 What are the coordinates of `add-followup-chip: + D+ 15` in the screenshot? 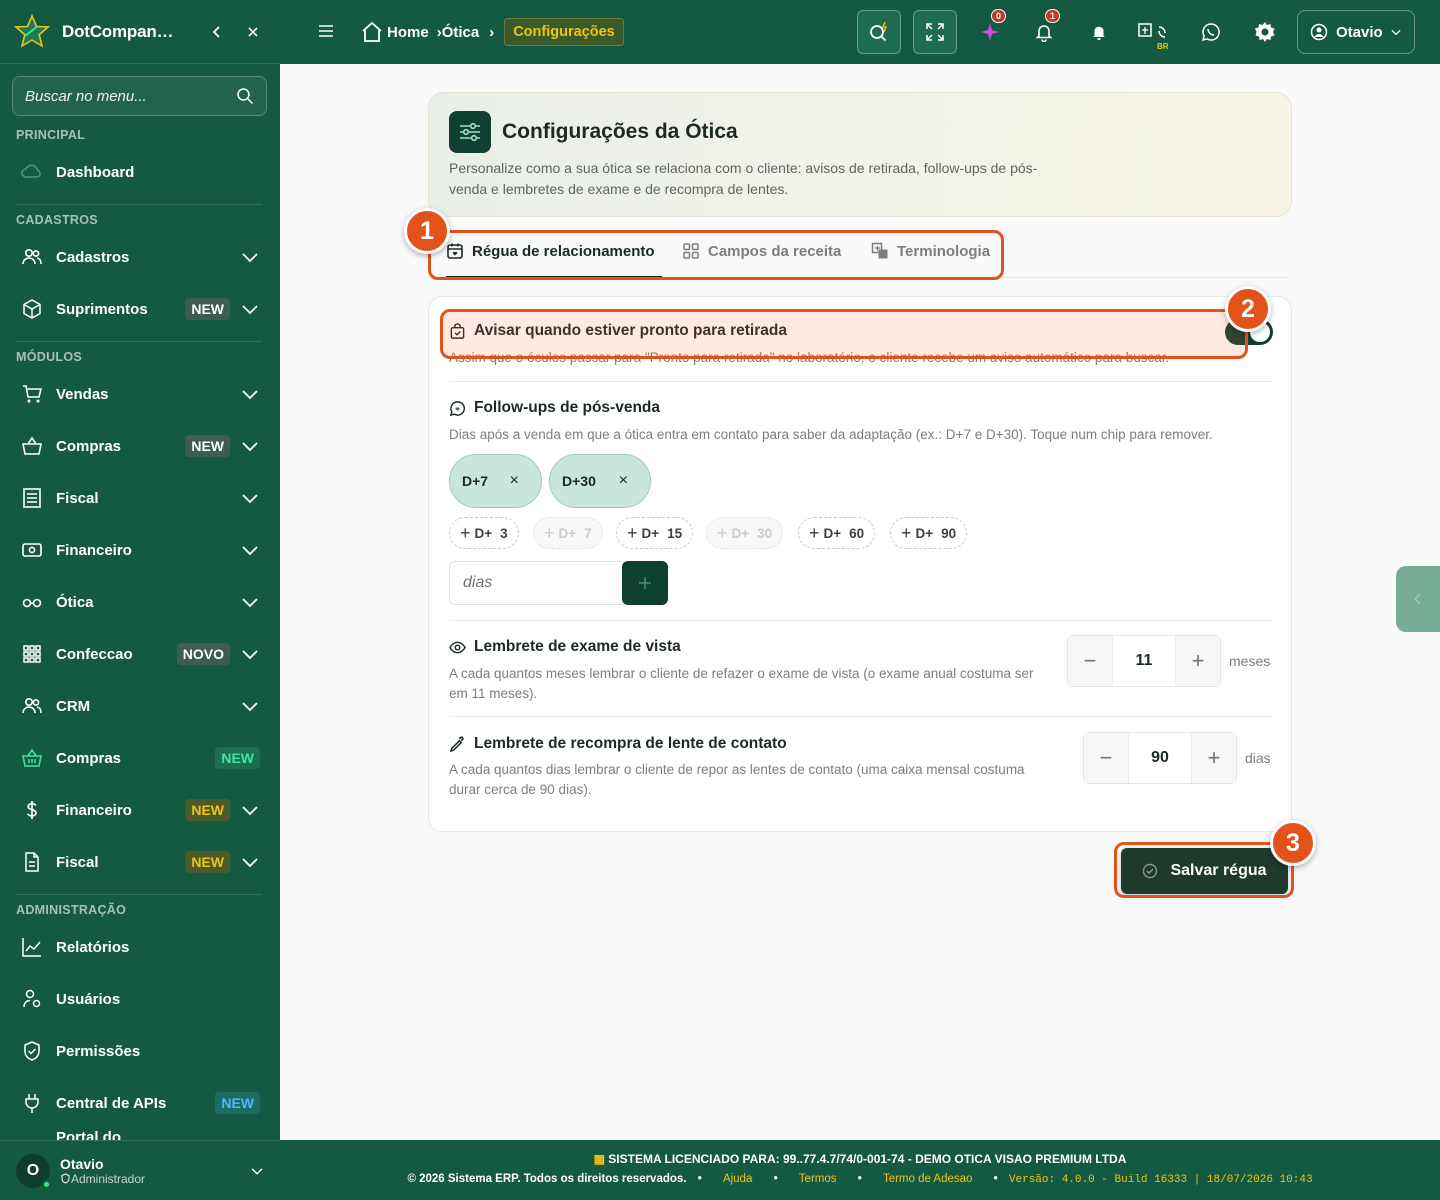 It's located at (655, 533).